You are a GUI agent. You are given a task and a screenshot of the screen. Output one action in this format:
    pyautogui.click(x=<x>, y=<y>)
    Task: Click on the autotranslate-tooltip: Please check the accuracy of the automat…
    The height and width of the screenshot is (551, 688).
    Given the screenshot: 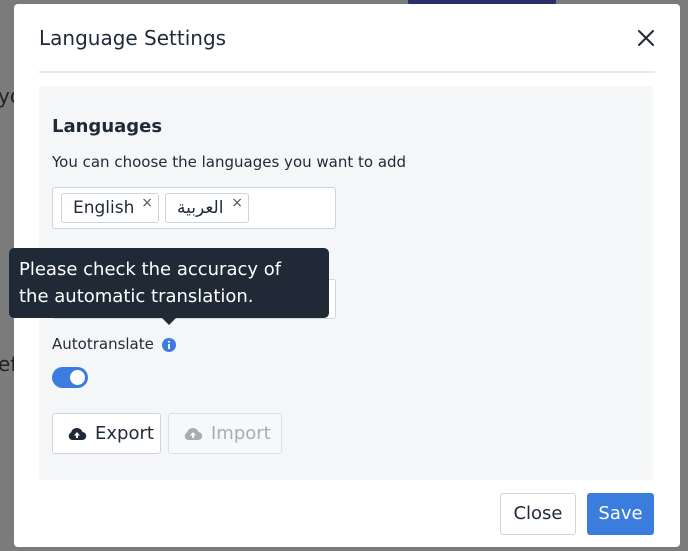 What is the action you would take?
    pyautogui.click(x=169, y=286)
    